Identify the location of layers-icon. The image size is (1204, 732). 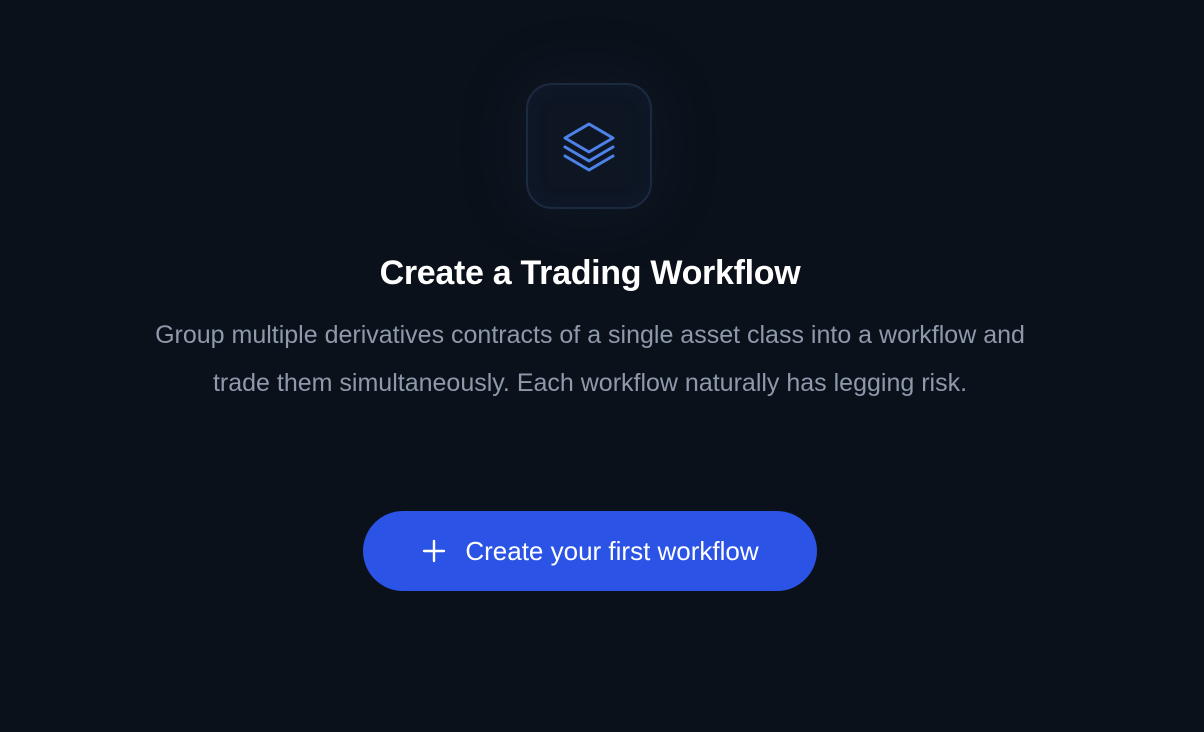
(589, 147).